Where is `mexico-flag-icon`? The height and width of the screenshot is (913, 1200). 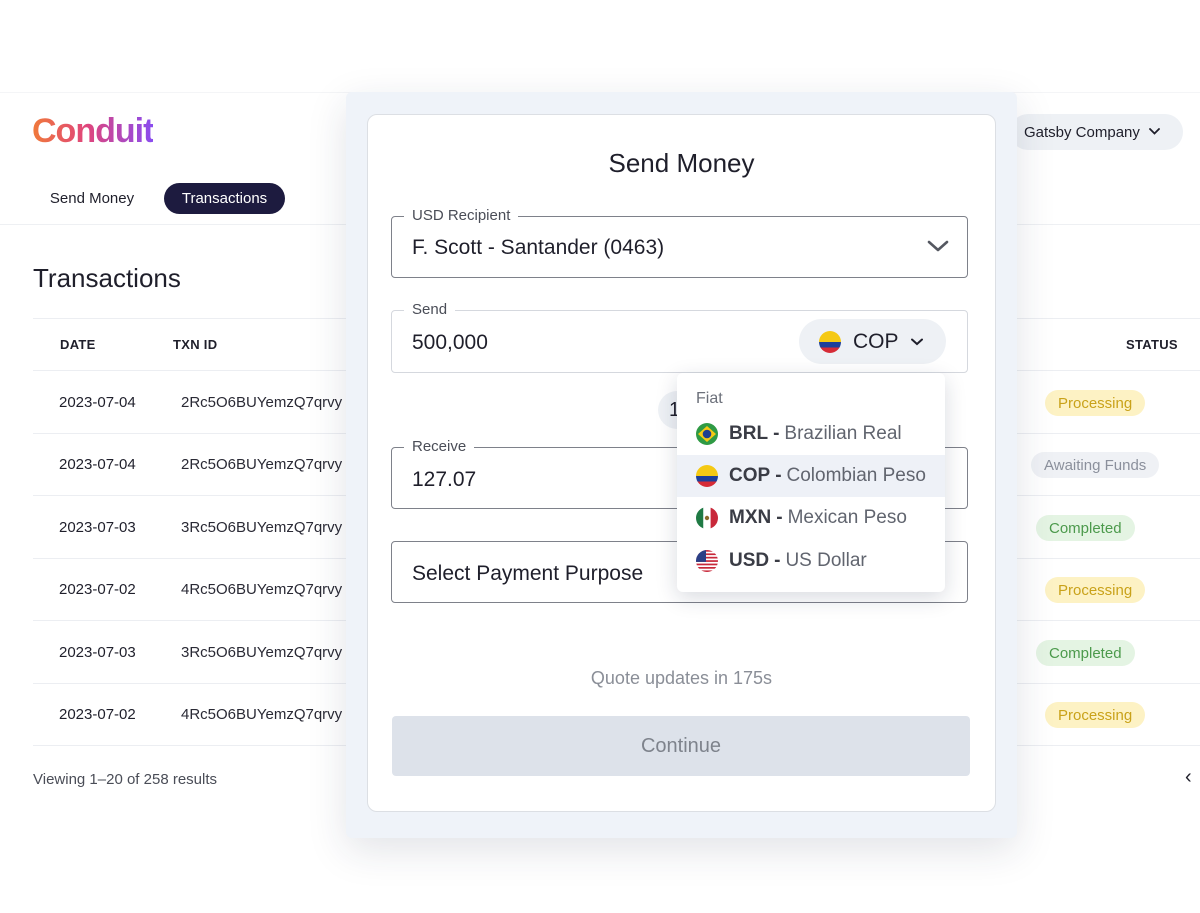
mexico-flag-icon is located at coordinates (707, 518).